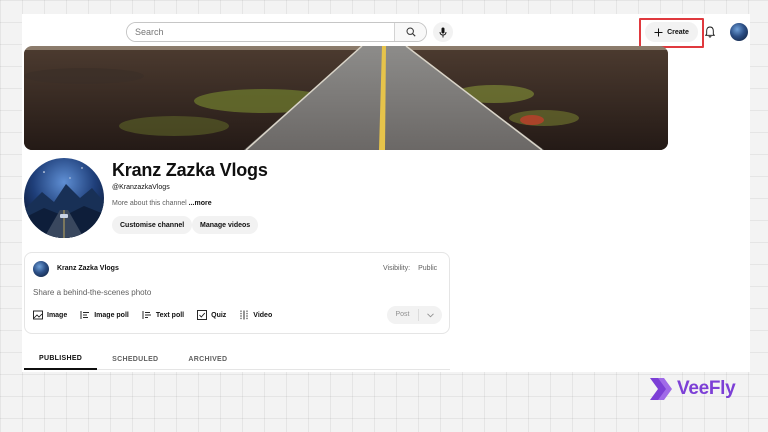 This screenshot has width=768, height=432. Describe the element at coordinates (141, 187) in the screenshot. I see `channel-handle: @KranzazkaVlogs` at that location.